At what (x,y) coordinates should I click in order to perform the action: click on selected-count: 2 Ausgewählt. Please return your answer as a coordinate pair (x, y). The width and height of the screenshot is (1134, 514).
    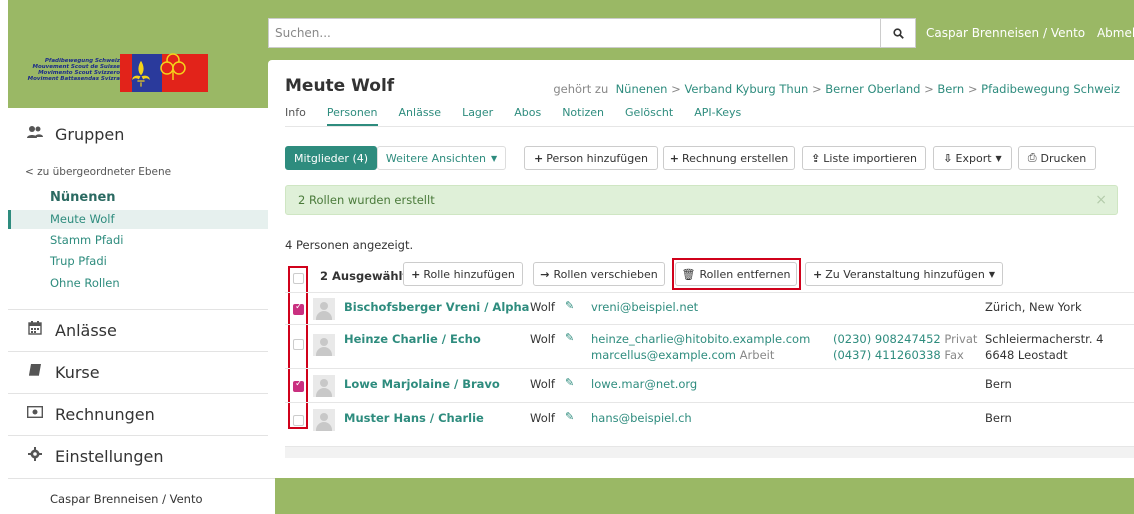
    Looking at the image, I should click on (364, 276).